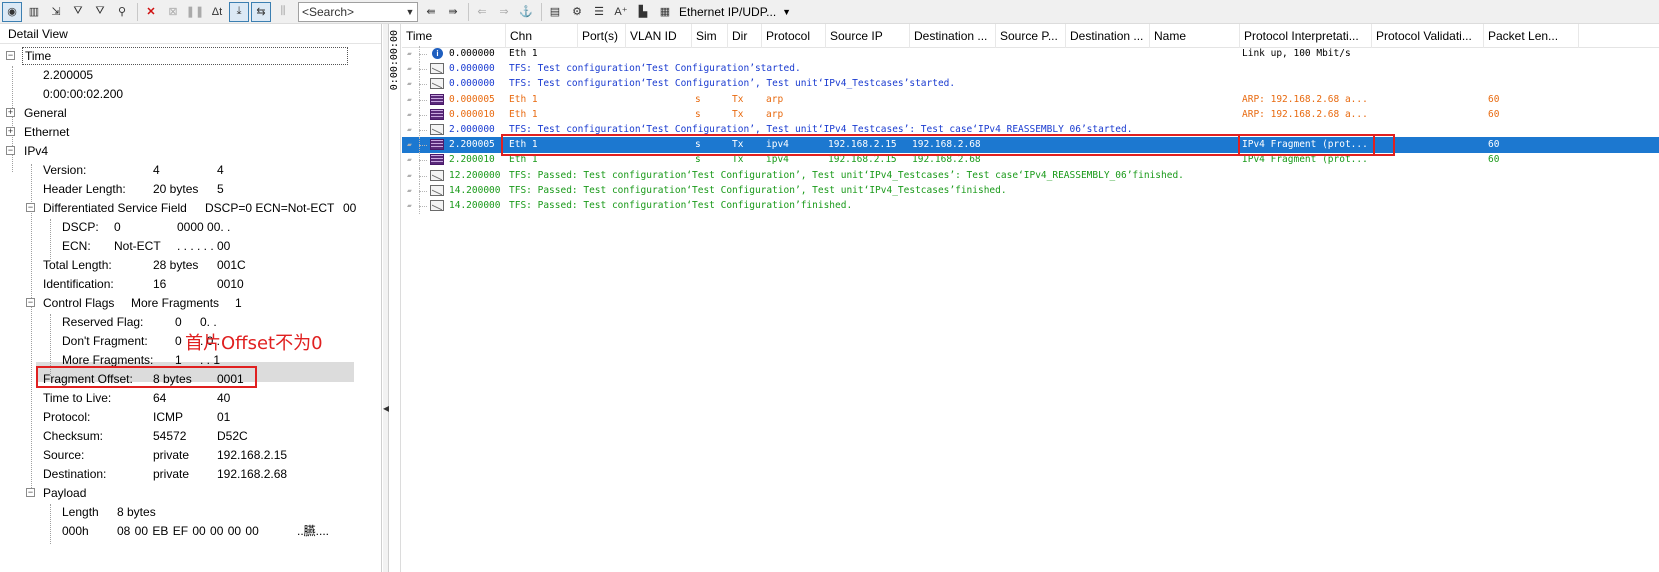 The image size is (1659, 572). I want to click on tree-item-time: − Time, so click(179, 56).